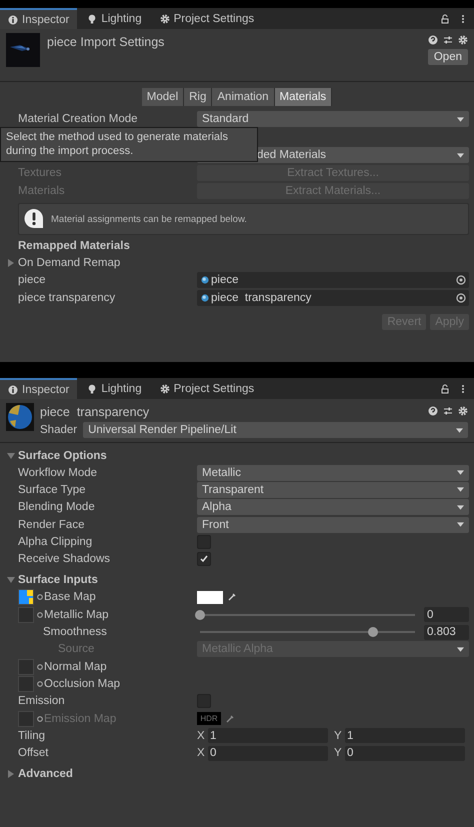 This screenshot has height=827, width=474. What do you see at coordinates (80, 718) in the screenshot?
I see `field-label: Emission Map` at bounding box center [80, 718].